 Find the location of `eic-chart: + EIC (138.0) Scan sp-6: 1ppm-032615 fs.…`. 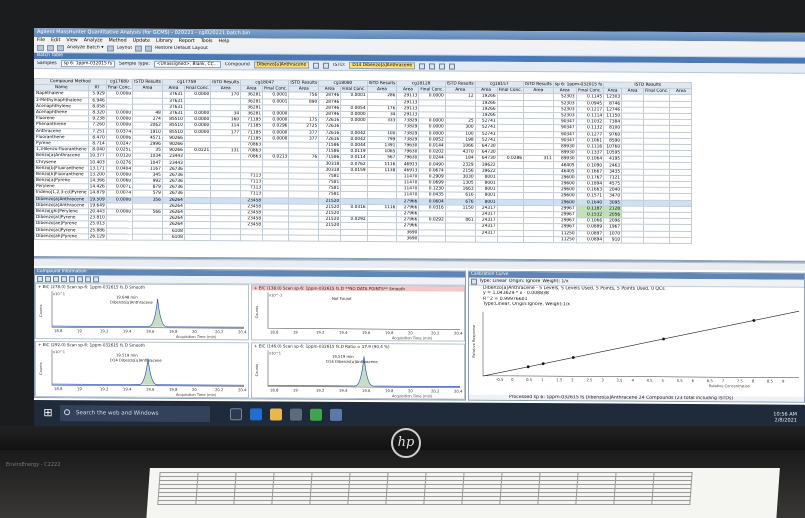

eic-chart: + EIC (138.0) Scan sp-6: 1ppm-032615 fs.… is located at coordinates (358, 313).